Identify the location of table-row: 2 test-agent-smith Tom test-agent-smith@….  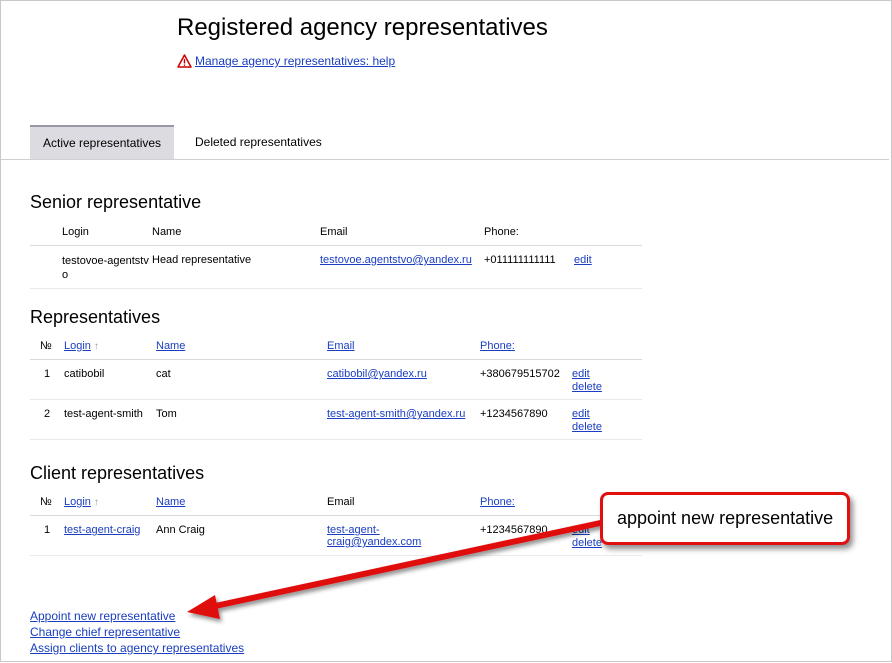
(336, 419).